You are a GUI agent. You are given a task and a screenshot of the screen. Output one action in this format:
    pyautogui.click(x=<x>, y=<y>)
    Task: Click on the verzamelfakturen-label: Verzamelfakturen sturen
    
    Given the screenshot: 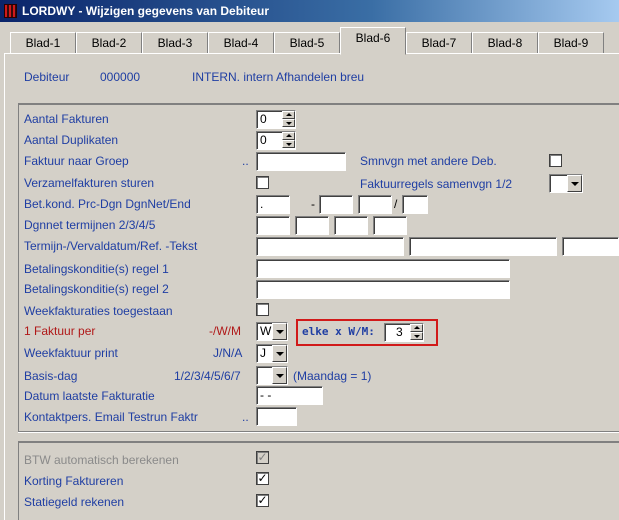 What is the action you would take?
    pyautogui.click(x=89, y=183)
    